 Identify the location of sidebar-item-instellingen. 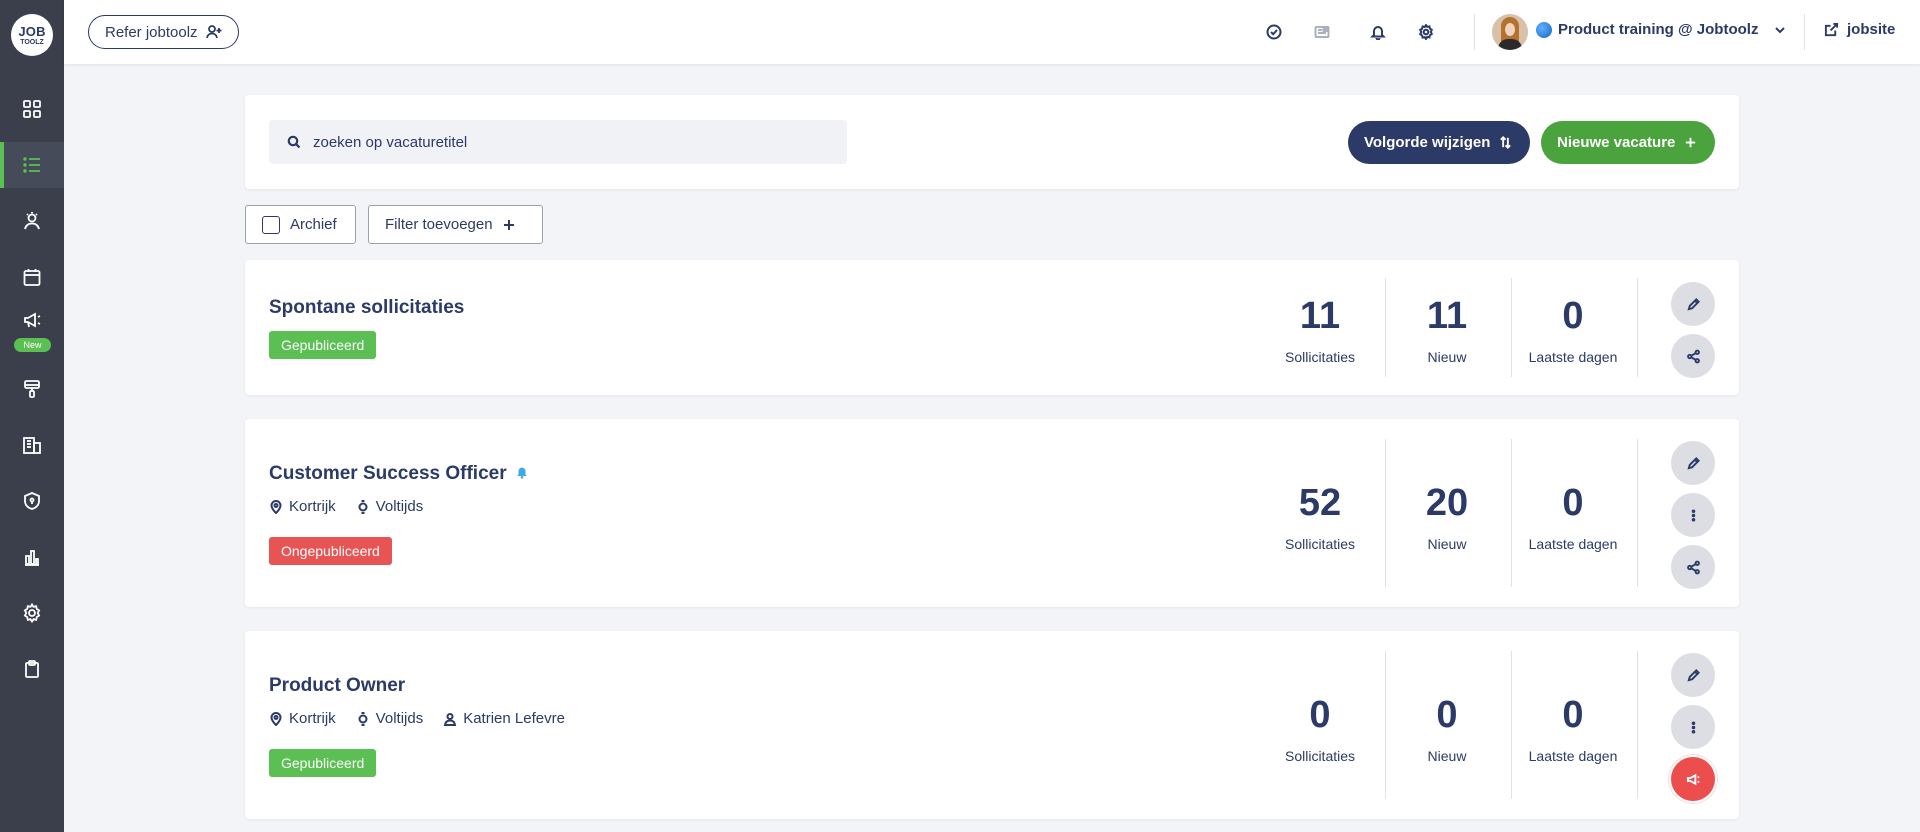
(32, 613).